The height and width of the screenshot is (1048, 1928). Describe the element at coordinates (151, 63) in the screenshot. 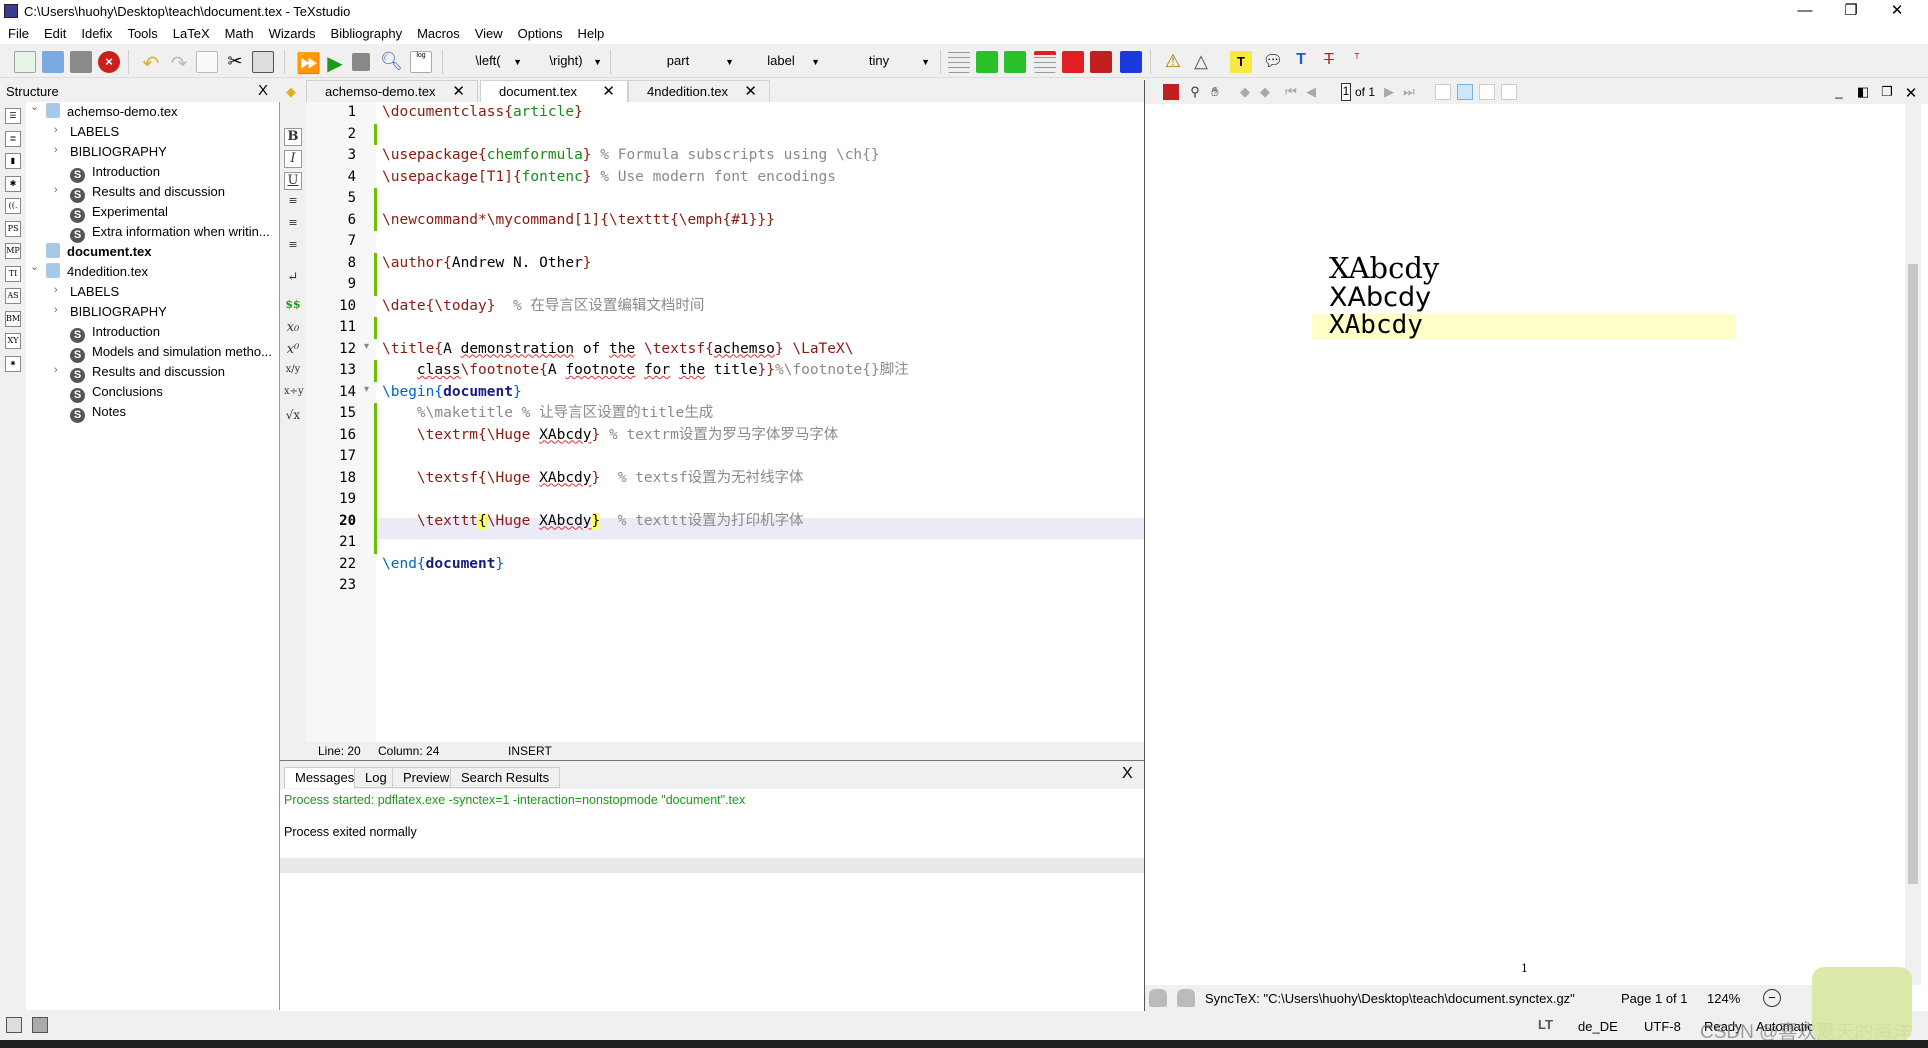

I see `undo-icon: ↶` at that location.